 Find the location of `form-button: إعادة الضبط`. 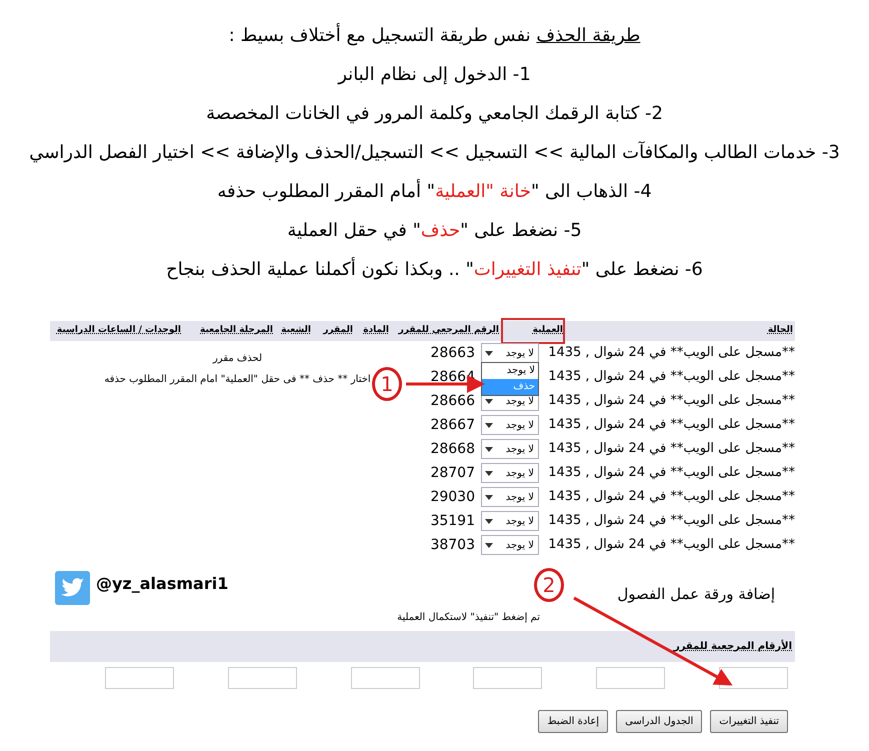

form-button: إعادة الضبط is located at coordinates (573, 721).